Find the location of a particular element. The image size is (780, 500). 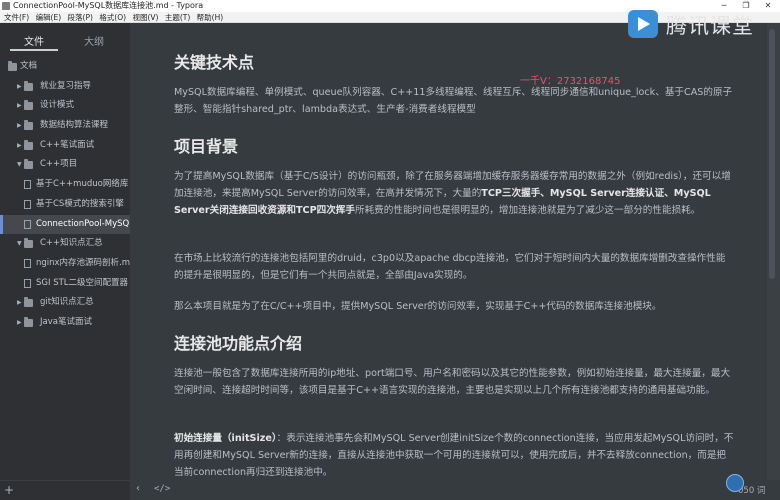

menu-format: 格式(O) is located at coordinates (112, 17).